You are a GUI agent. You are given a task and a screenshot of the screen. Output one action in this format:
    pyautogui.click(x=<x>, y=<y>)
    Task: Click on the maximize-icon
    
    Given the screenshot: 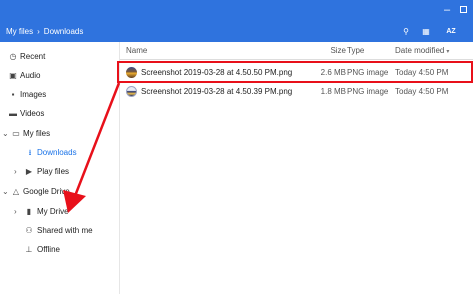 What is the action you would take?
    pyautogui.click(x=463, y=9)
    